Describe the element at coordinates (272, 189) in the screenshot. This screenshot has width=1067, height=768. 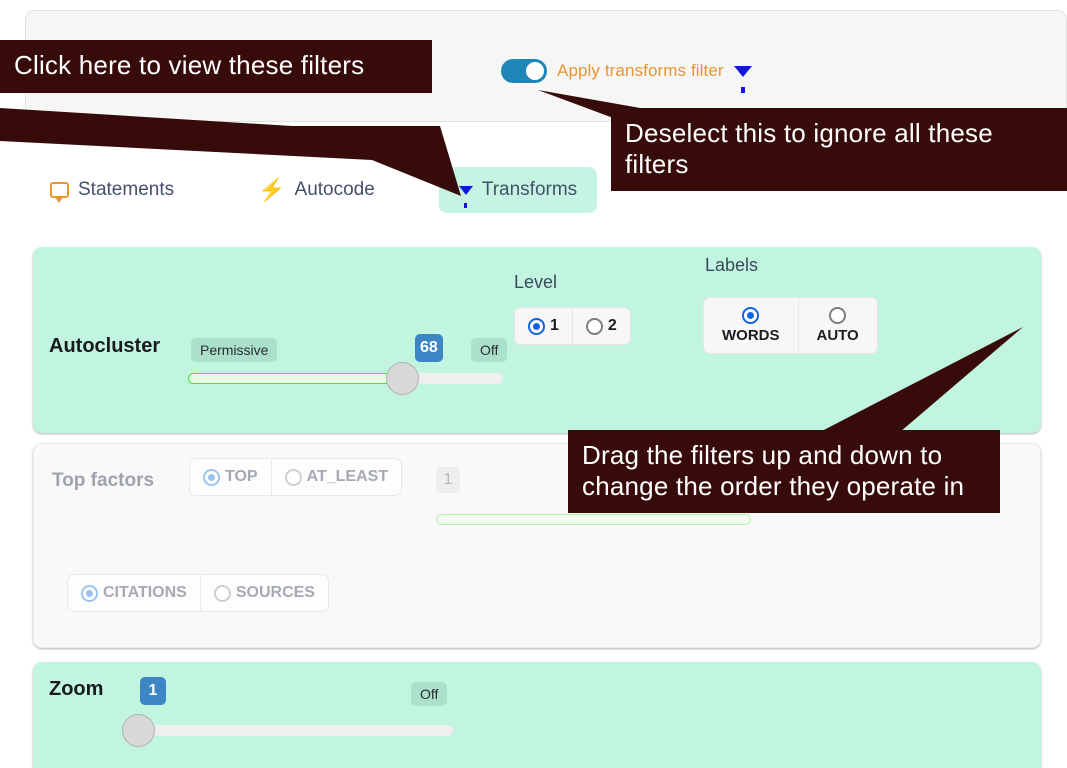
I see `lightning-bolt-icon: ⚡` at that location.